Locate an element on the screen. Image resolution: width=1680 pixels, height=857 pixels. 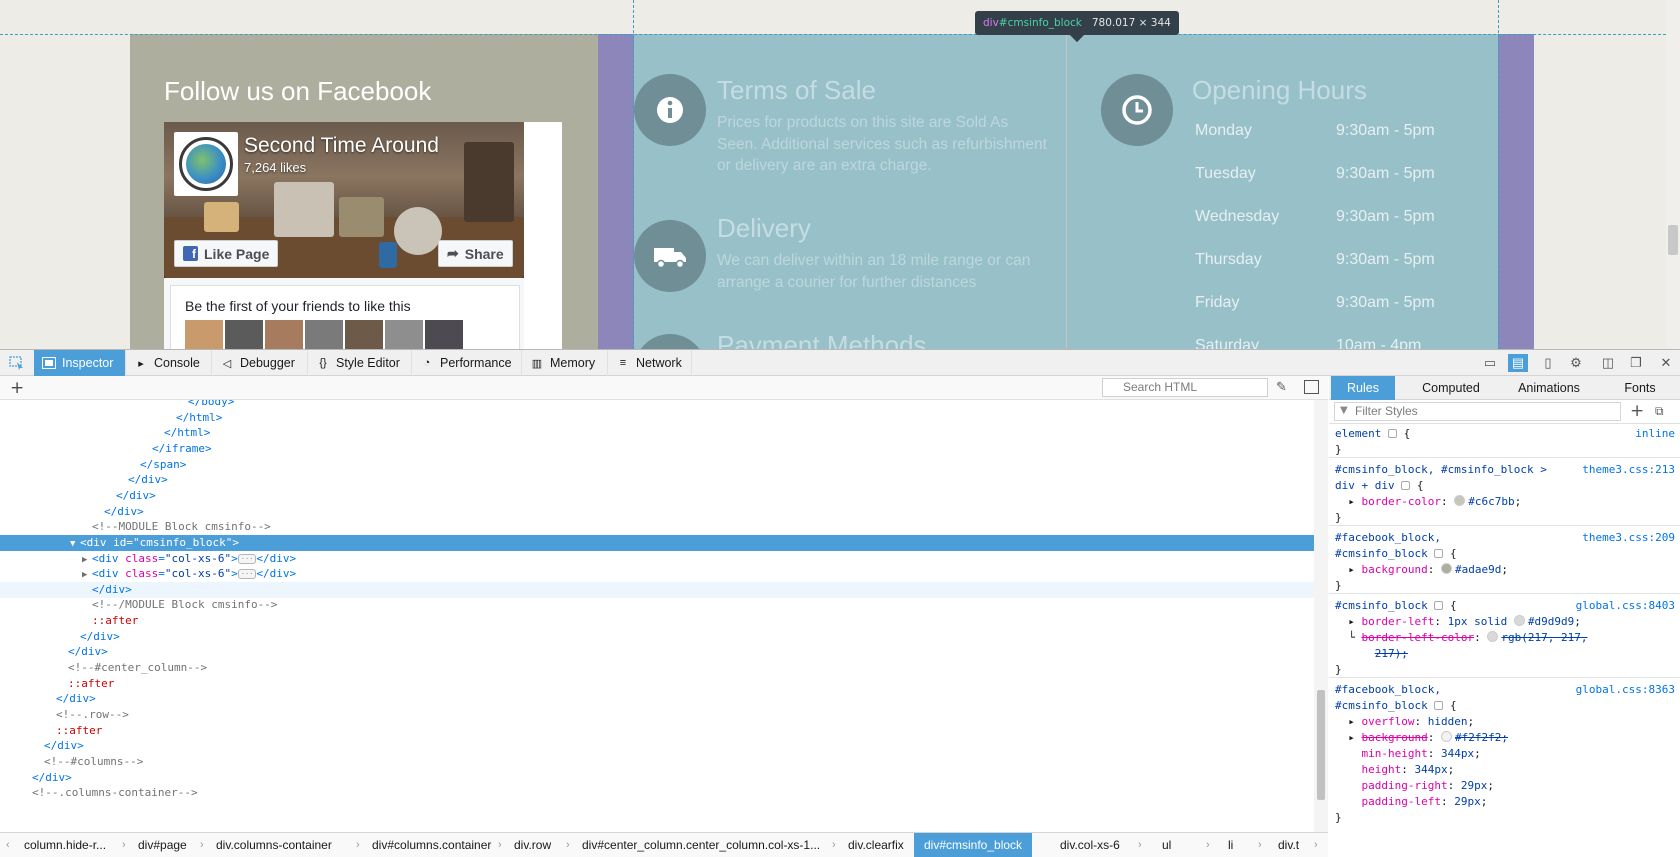
close-icon: ✕ is located at coordinates (1666, 363).